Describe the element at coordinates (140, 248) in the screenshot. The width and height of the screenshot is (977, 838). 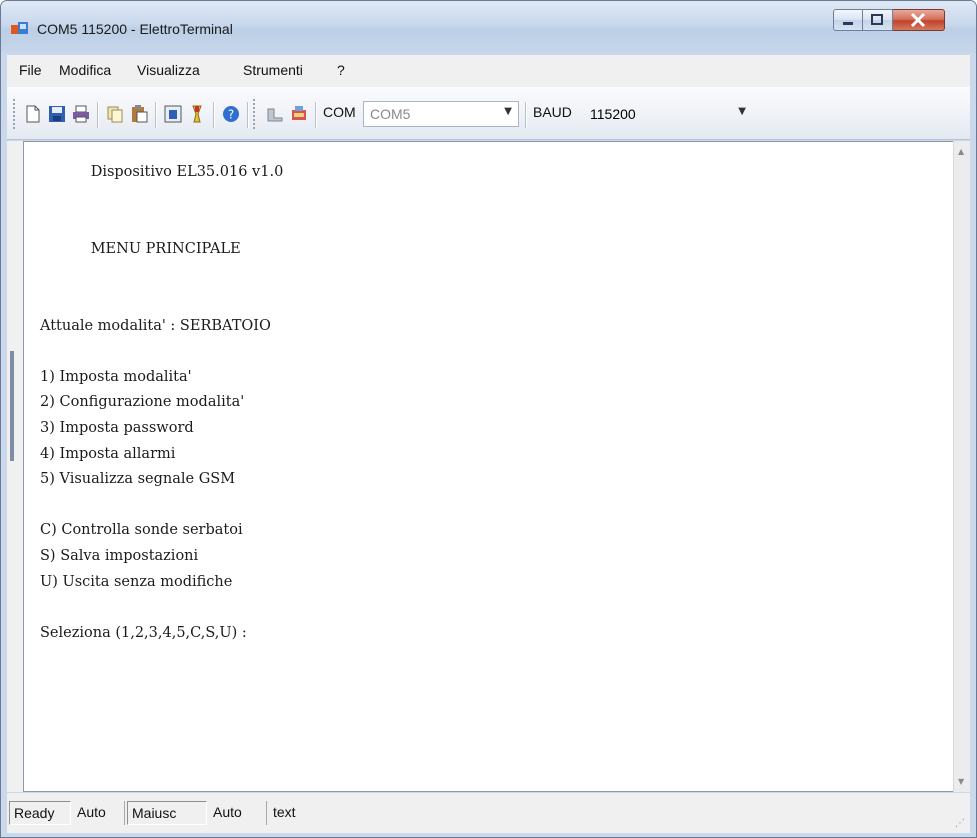
I see `terminal-line: MENU PRINCIPALE` at that location.